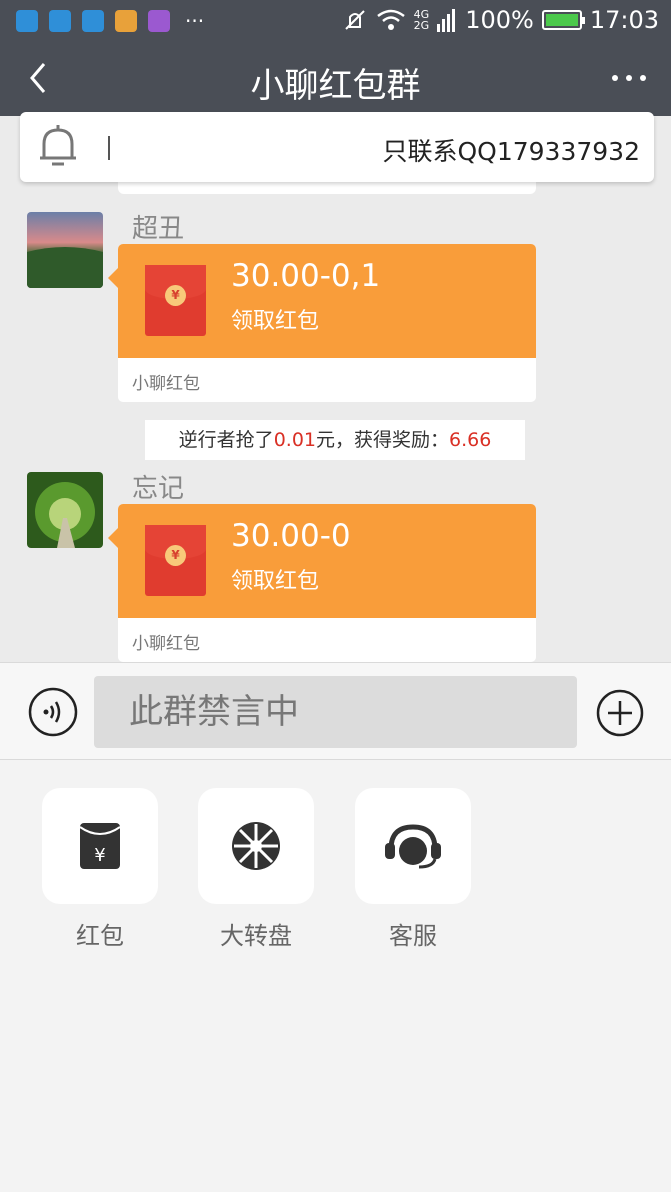 The width and height of the screenshot is (671, 1192). I want to click on red-packet-card: ¥ 30.00-0 领取红包 小聊红包, so click(322, 583).